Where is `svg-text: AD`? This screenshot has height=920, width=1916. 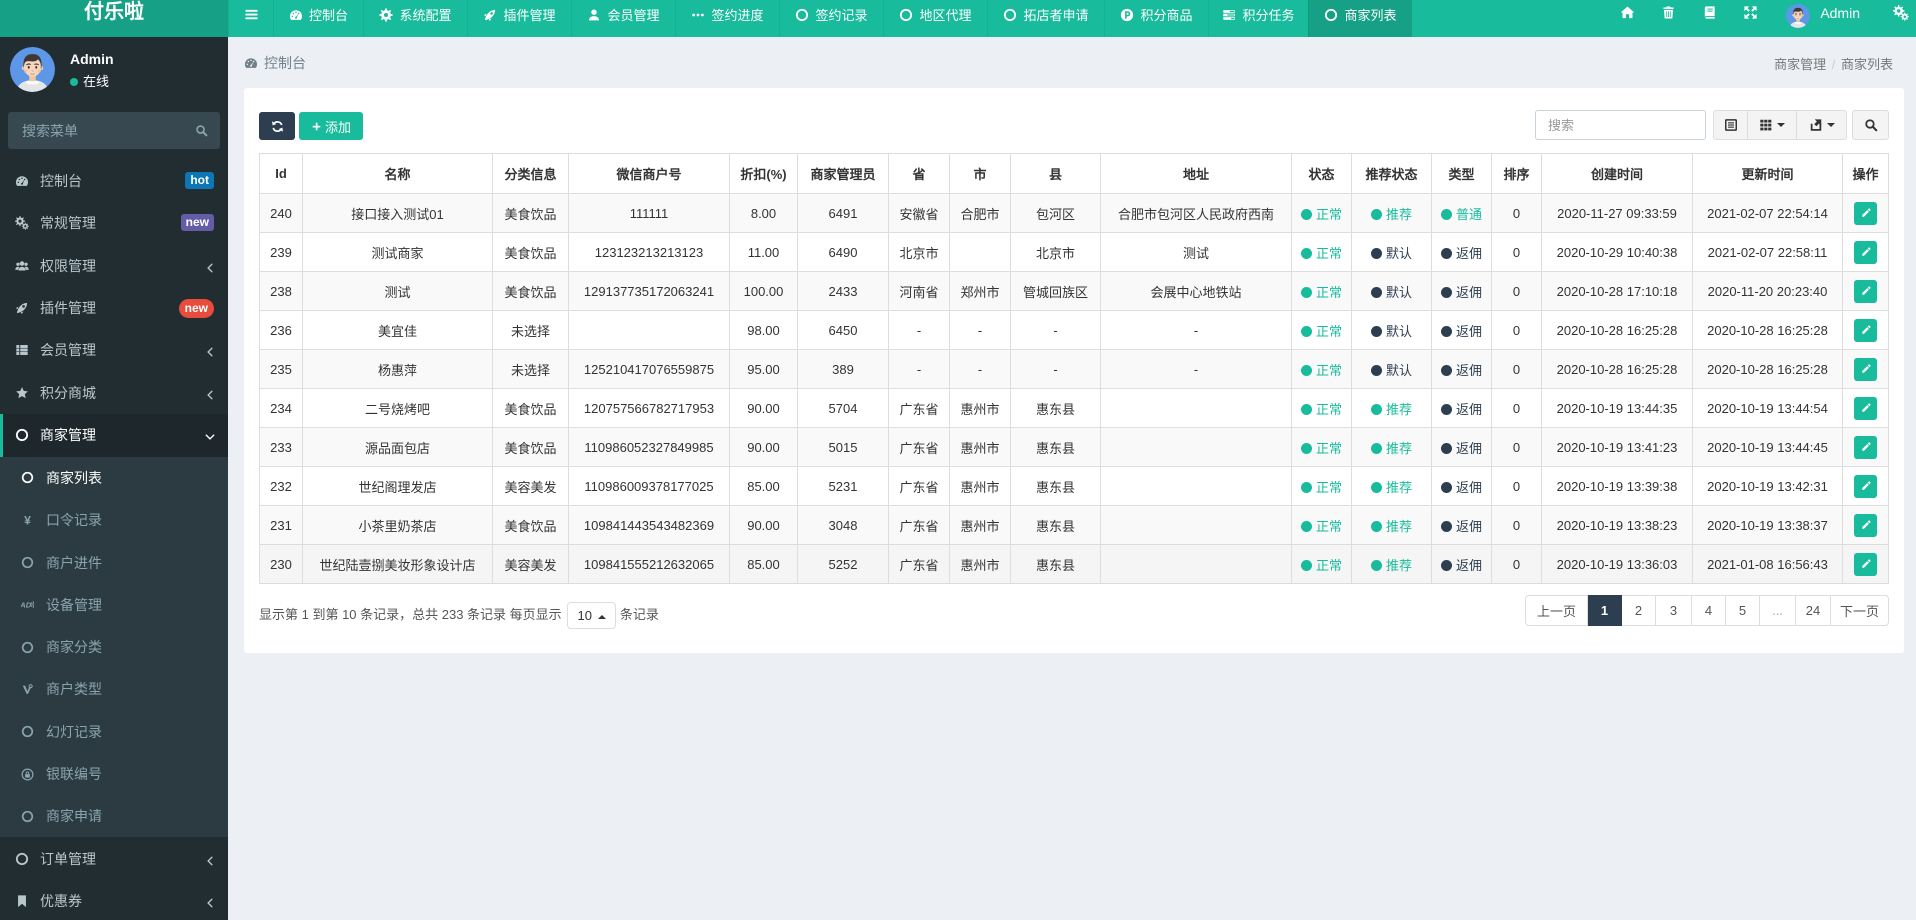 svg-text: AD is located at coordinates (26, 605).